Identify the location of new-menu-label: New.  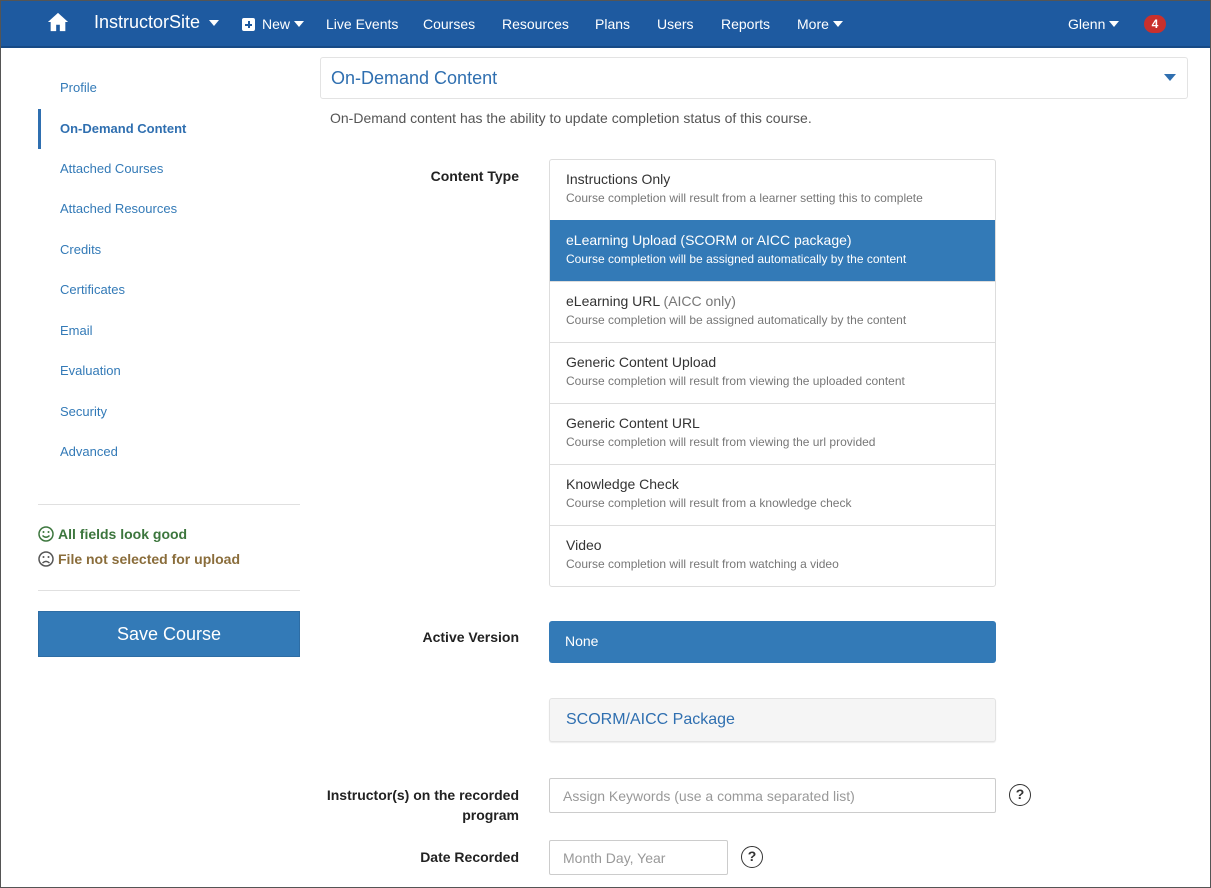
(276, 24).